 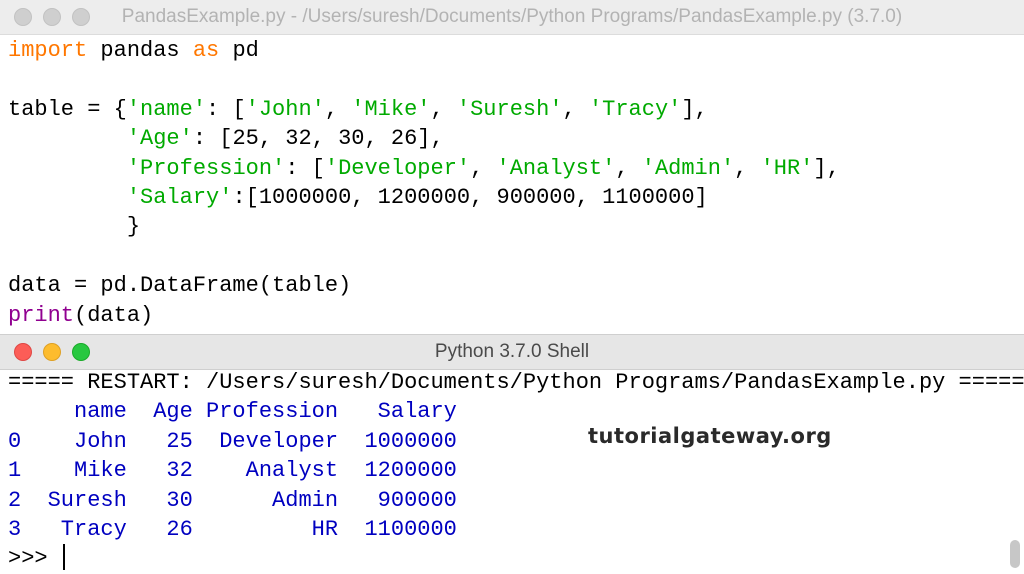 What do you see at coordinates (232, 471) in the screenshot?
I see `dataframe-row: 1 Mike 32 Analyst 1200000` at bounding box center [232, 471].